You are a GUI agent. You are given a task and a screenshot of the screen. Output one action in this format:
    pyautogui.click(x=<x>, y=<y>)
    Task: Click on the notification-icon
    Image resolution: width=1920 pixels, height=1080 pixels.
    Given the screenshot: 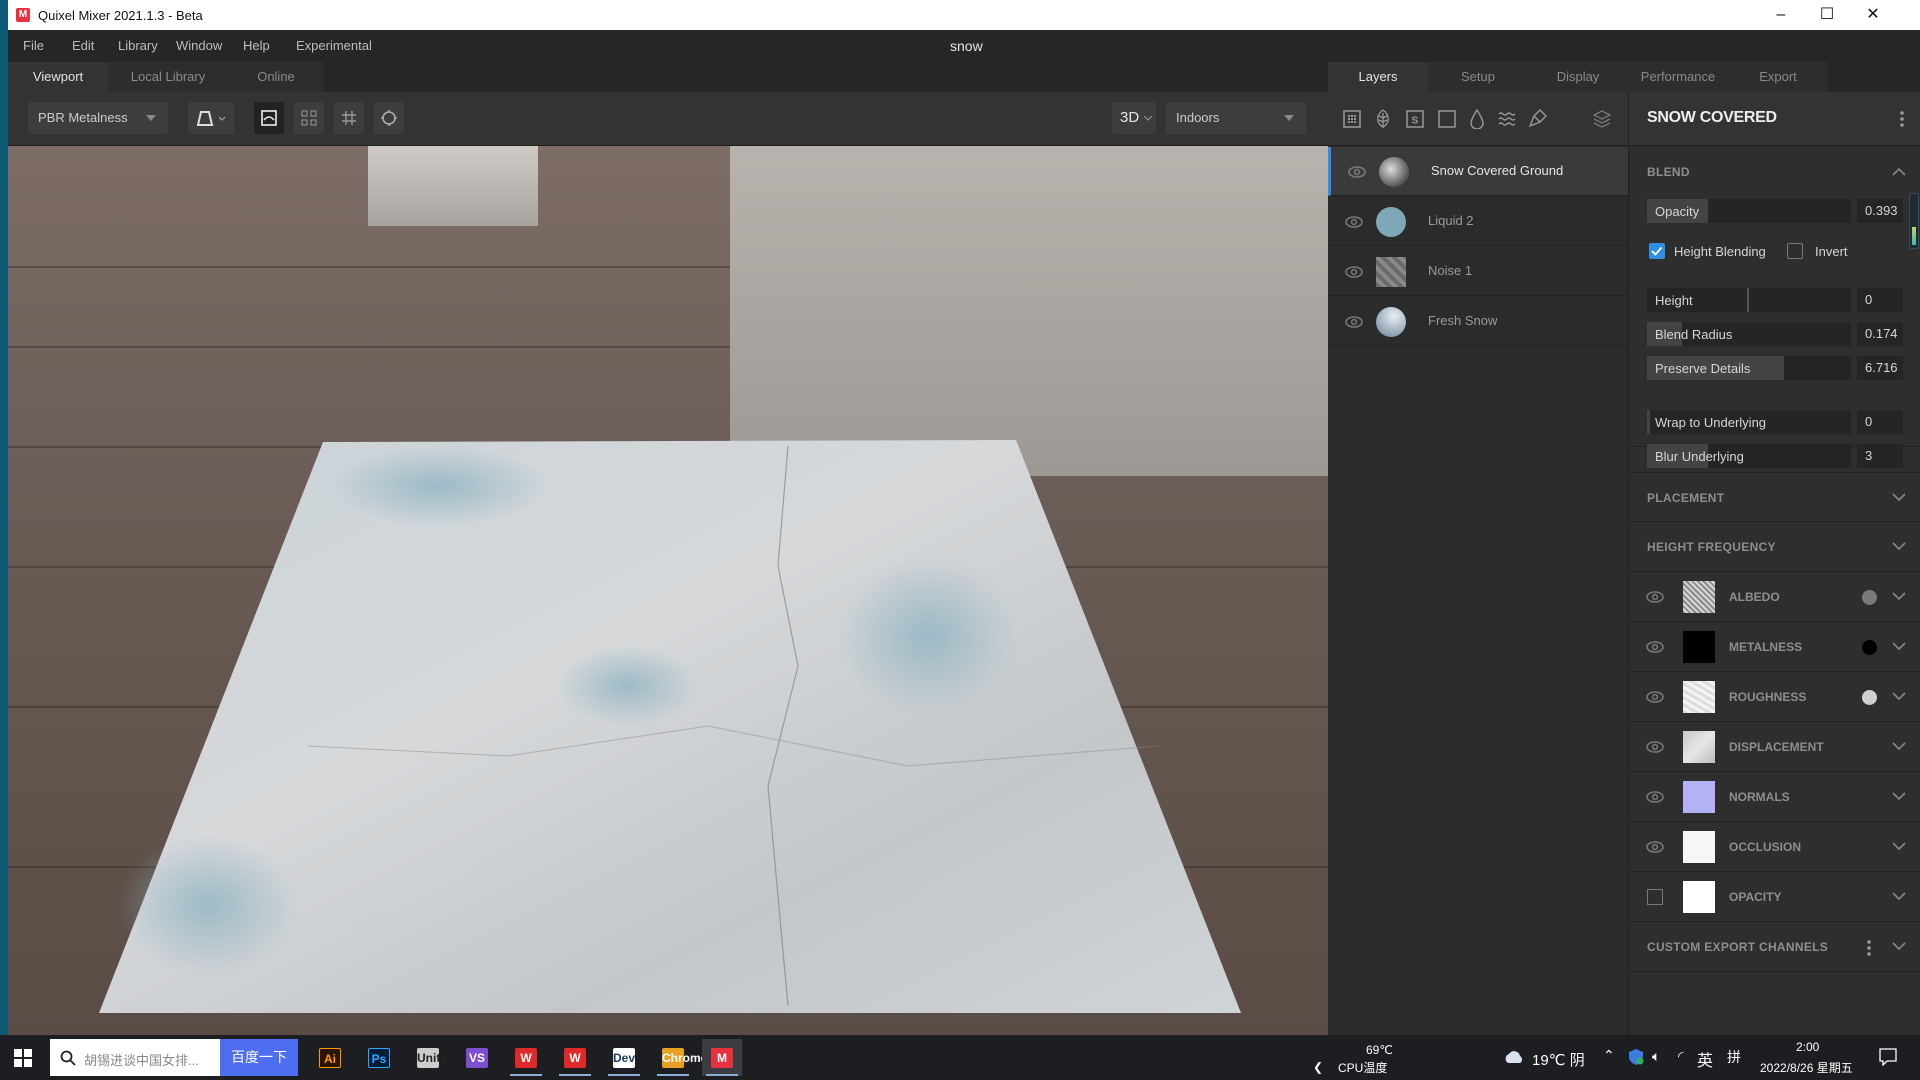 What is the action you would take?
    pyautogui.click(x=1888, y=1057)
    